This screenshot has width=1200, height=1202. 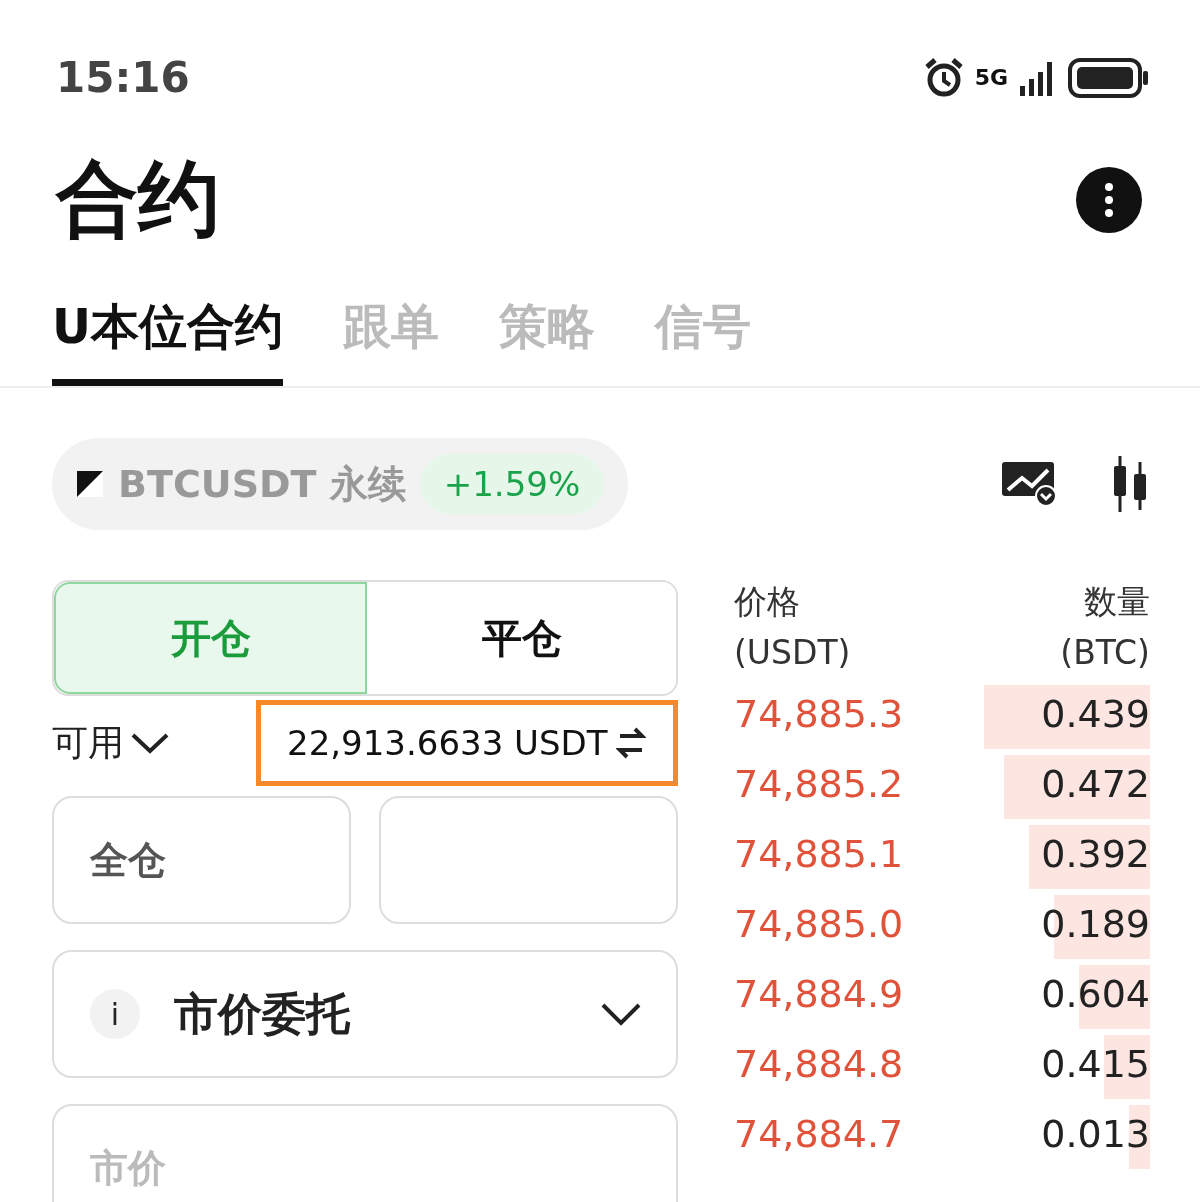 I want to click on leverage-field, so click(x=528, y=860).